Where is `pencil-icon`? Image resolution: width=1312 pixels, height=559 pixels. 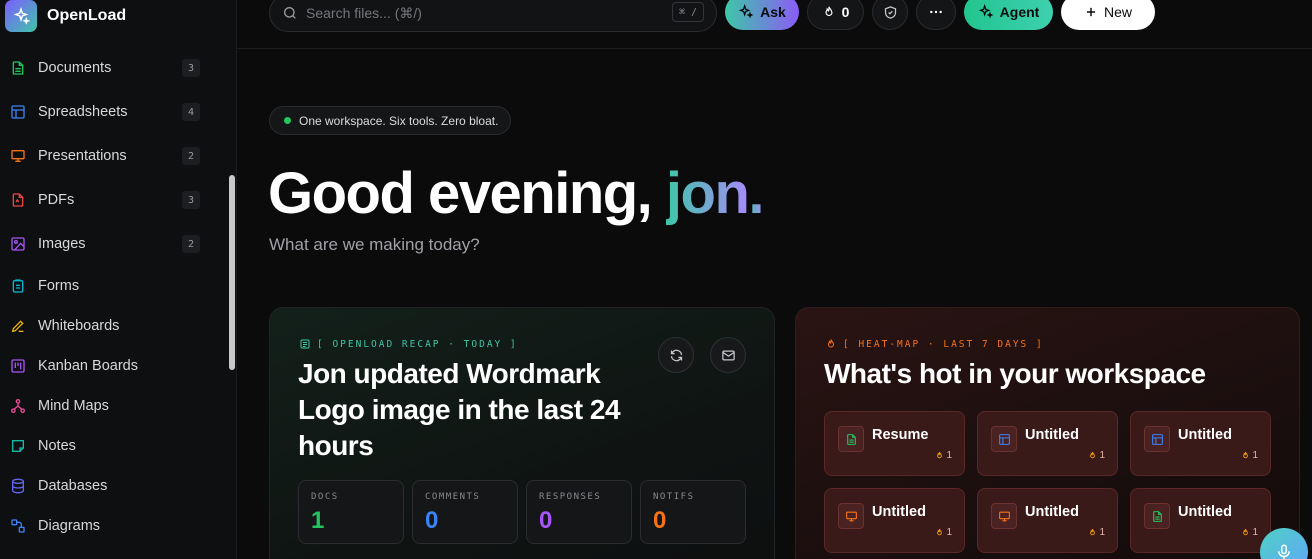
pencil-icon is located at coordinates (18, 326).